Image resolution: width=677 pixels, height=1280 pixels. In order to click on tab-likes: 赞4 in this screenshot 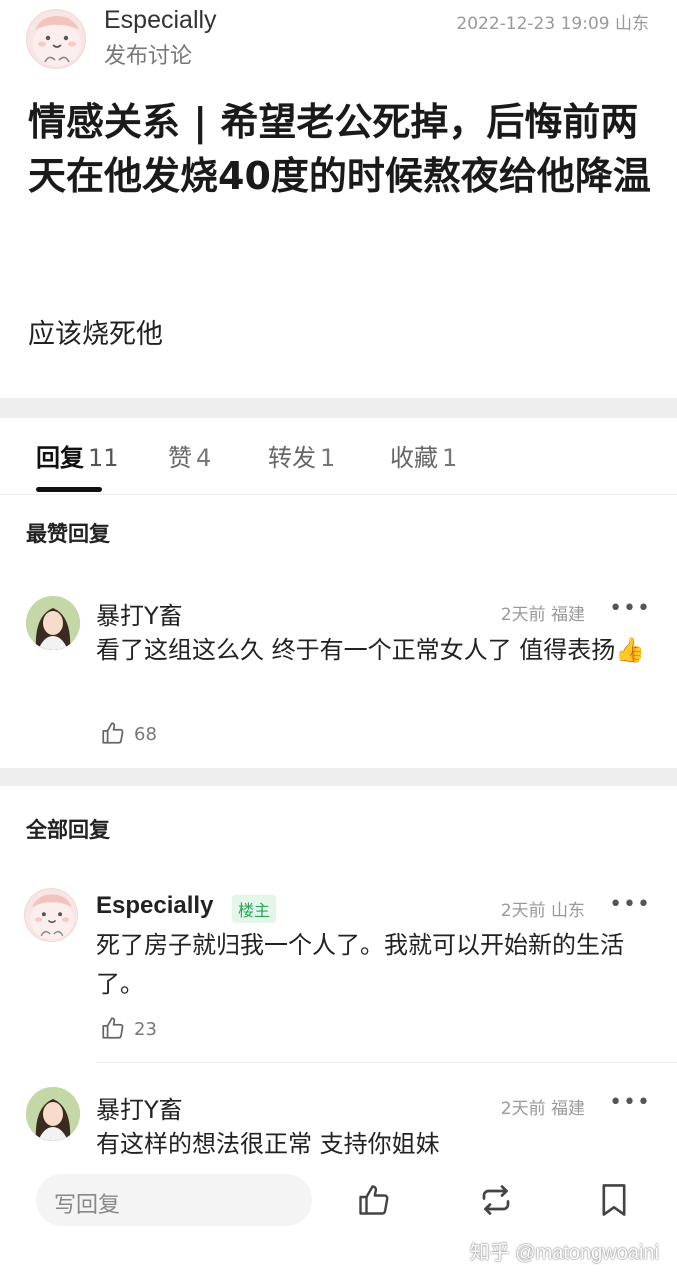, I will do `click(189, 455)`.